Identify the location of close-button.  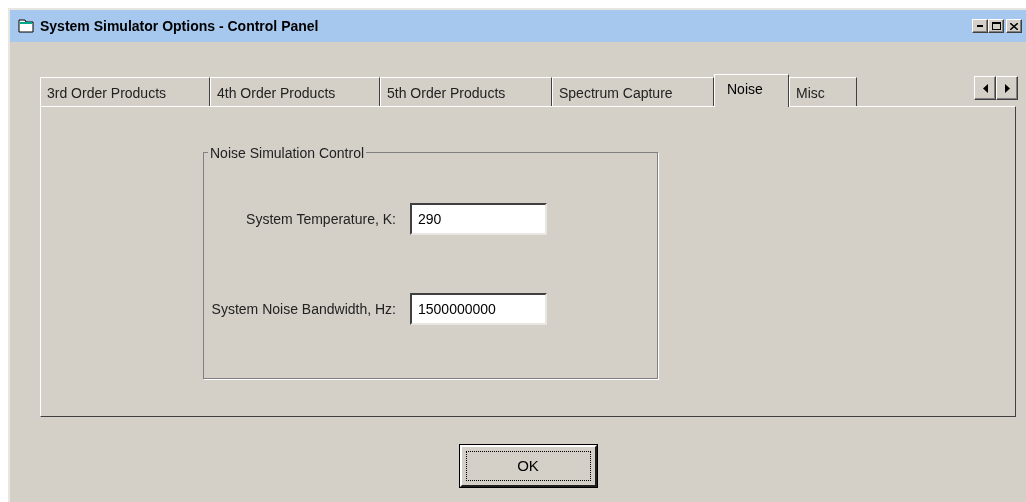
(1014, 26).